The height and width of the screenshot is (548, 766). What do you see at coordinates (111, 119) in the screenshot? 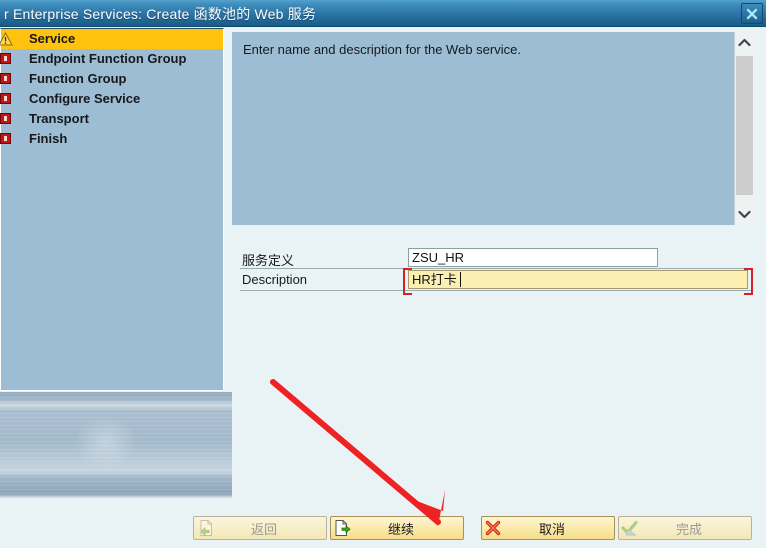
I see `sidebar-item-transport: Transport` at bounding box center [111, 119].